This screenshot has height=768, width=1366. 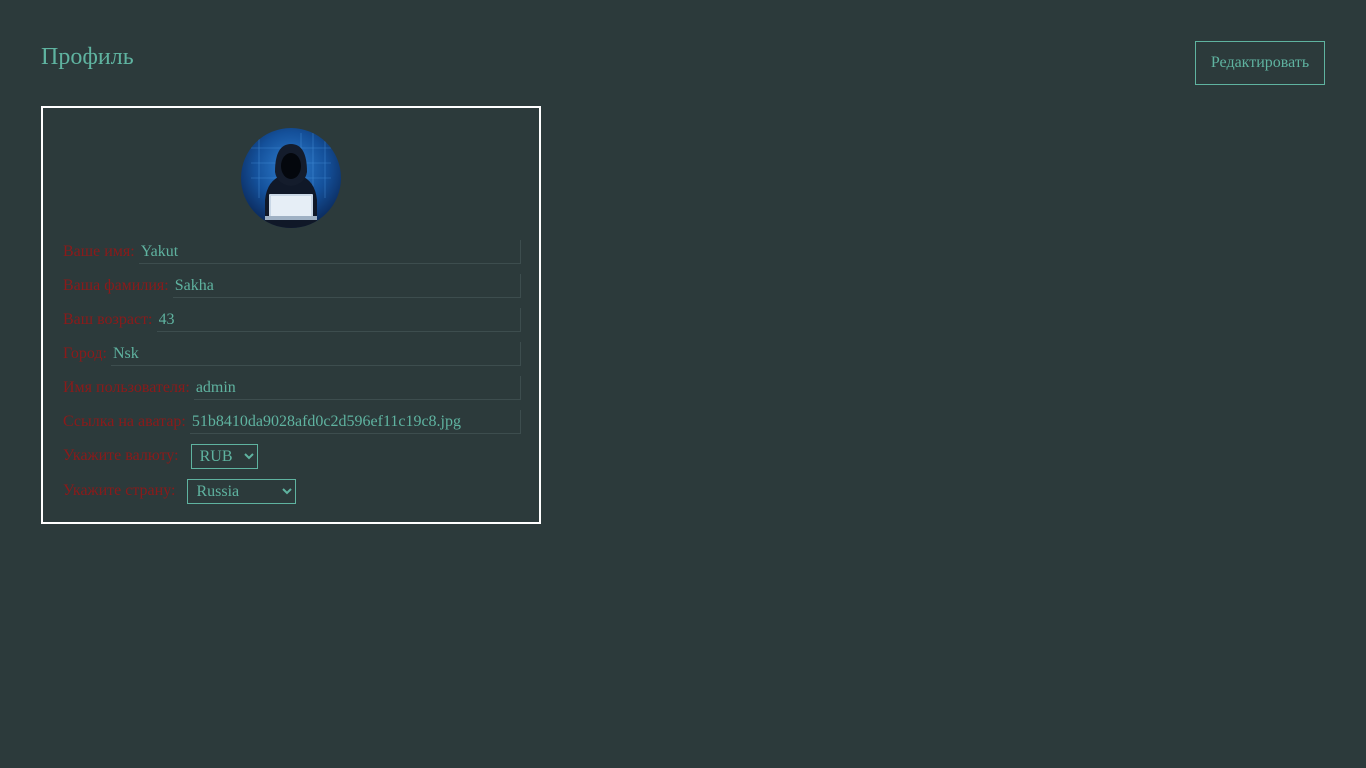 What do you see at coordinates (124, 421) in the screenshot?
I see `avatar-link-label: Ссылка на аватар:` at bounding box center [124, 421].